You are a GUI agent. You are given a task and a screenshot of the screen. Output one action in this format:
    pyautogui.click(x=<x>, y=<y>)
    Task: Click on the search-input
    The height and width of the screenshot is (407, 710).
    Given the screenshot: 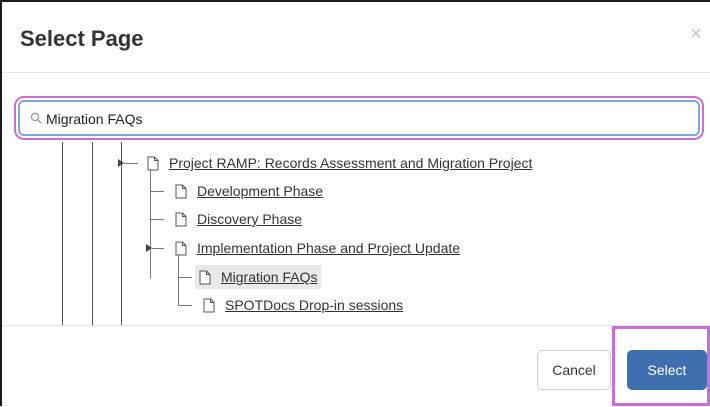 What is the action you would take?
    pyautogui.click(x=356, y=119)
    